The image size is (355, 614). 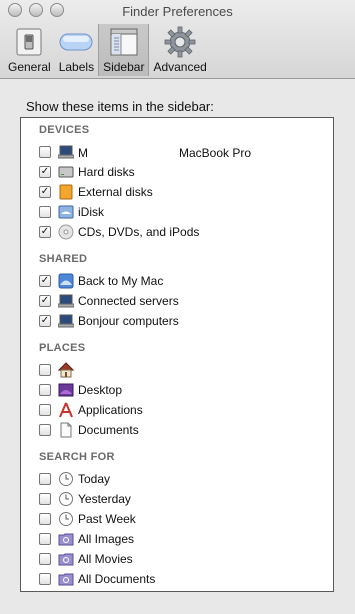 I want to click on sidebar-option-all-documents: All Documents, so click(x=97, y=579).